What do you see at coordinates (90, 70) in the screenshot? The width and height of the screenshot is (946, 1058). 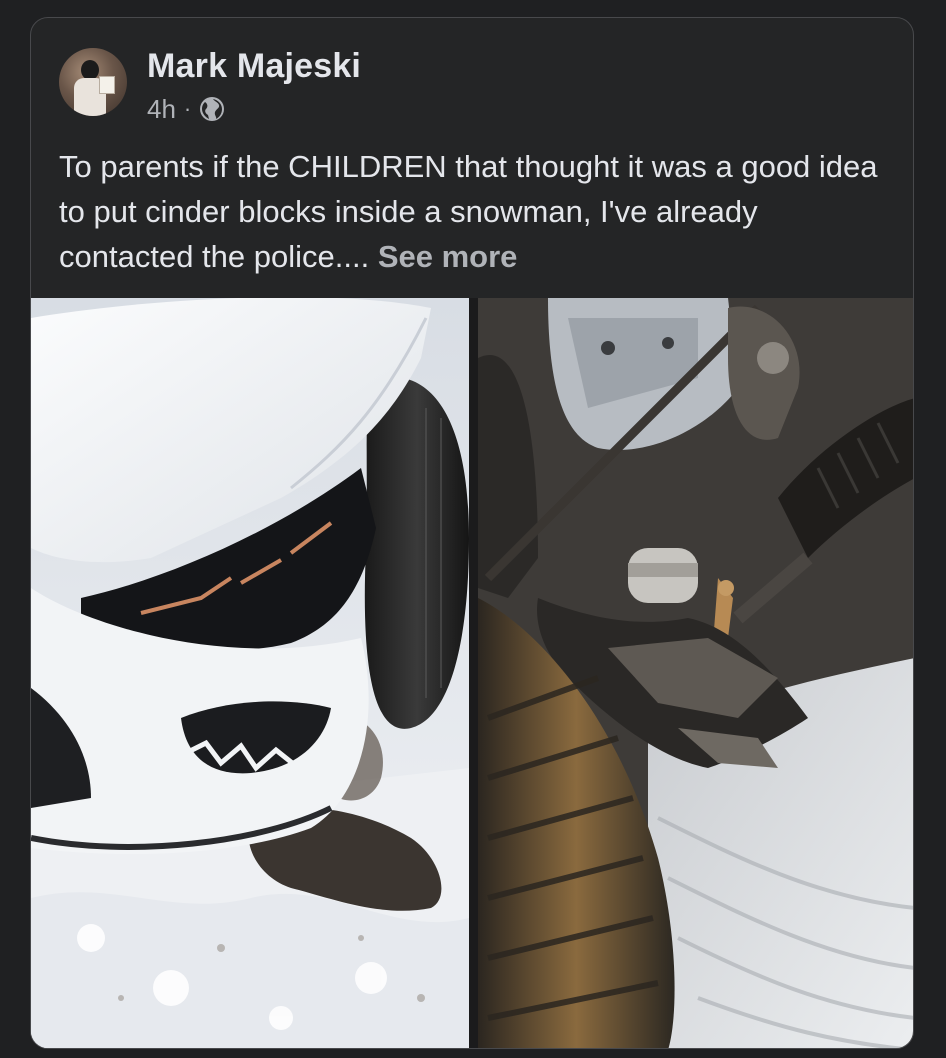 I see `avatar-figure-head` at bounding box center [90, 70].